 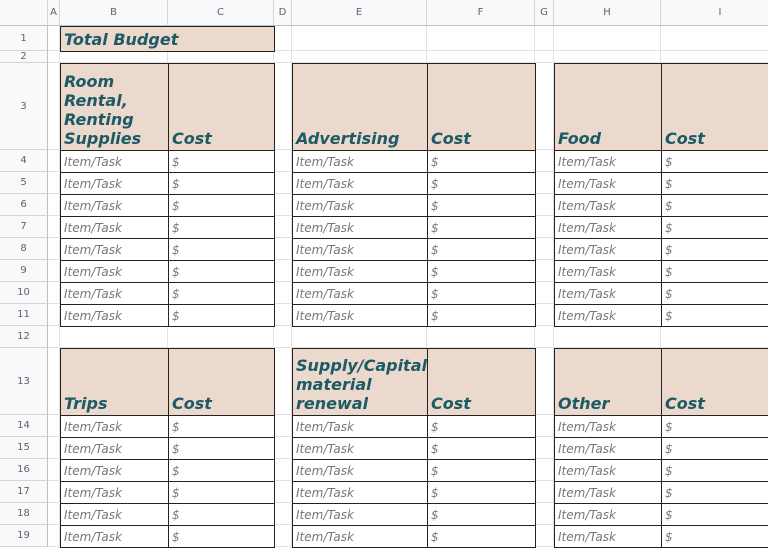 I want to click on section-header: Room Rental, Renting Supplies, so click(x=114, y=107).